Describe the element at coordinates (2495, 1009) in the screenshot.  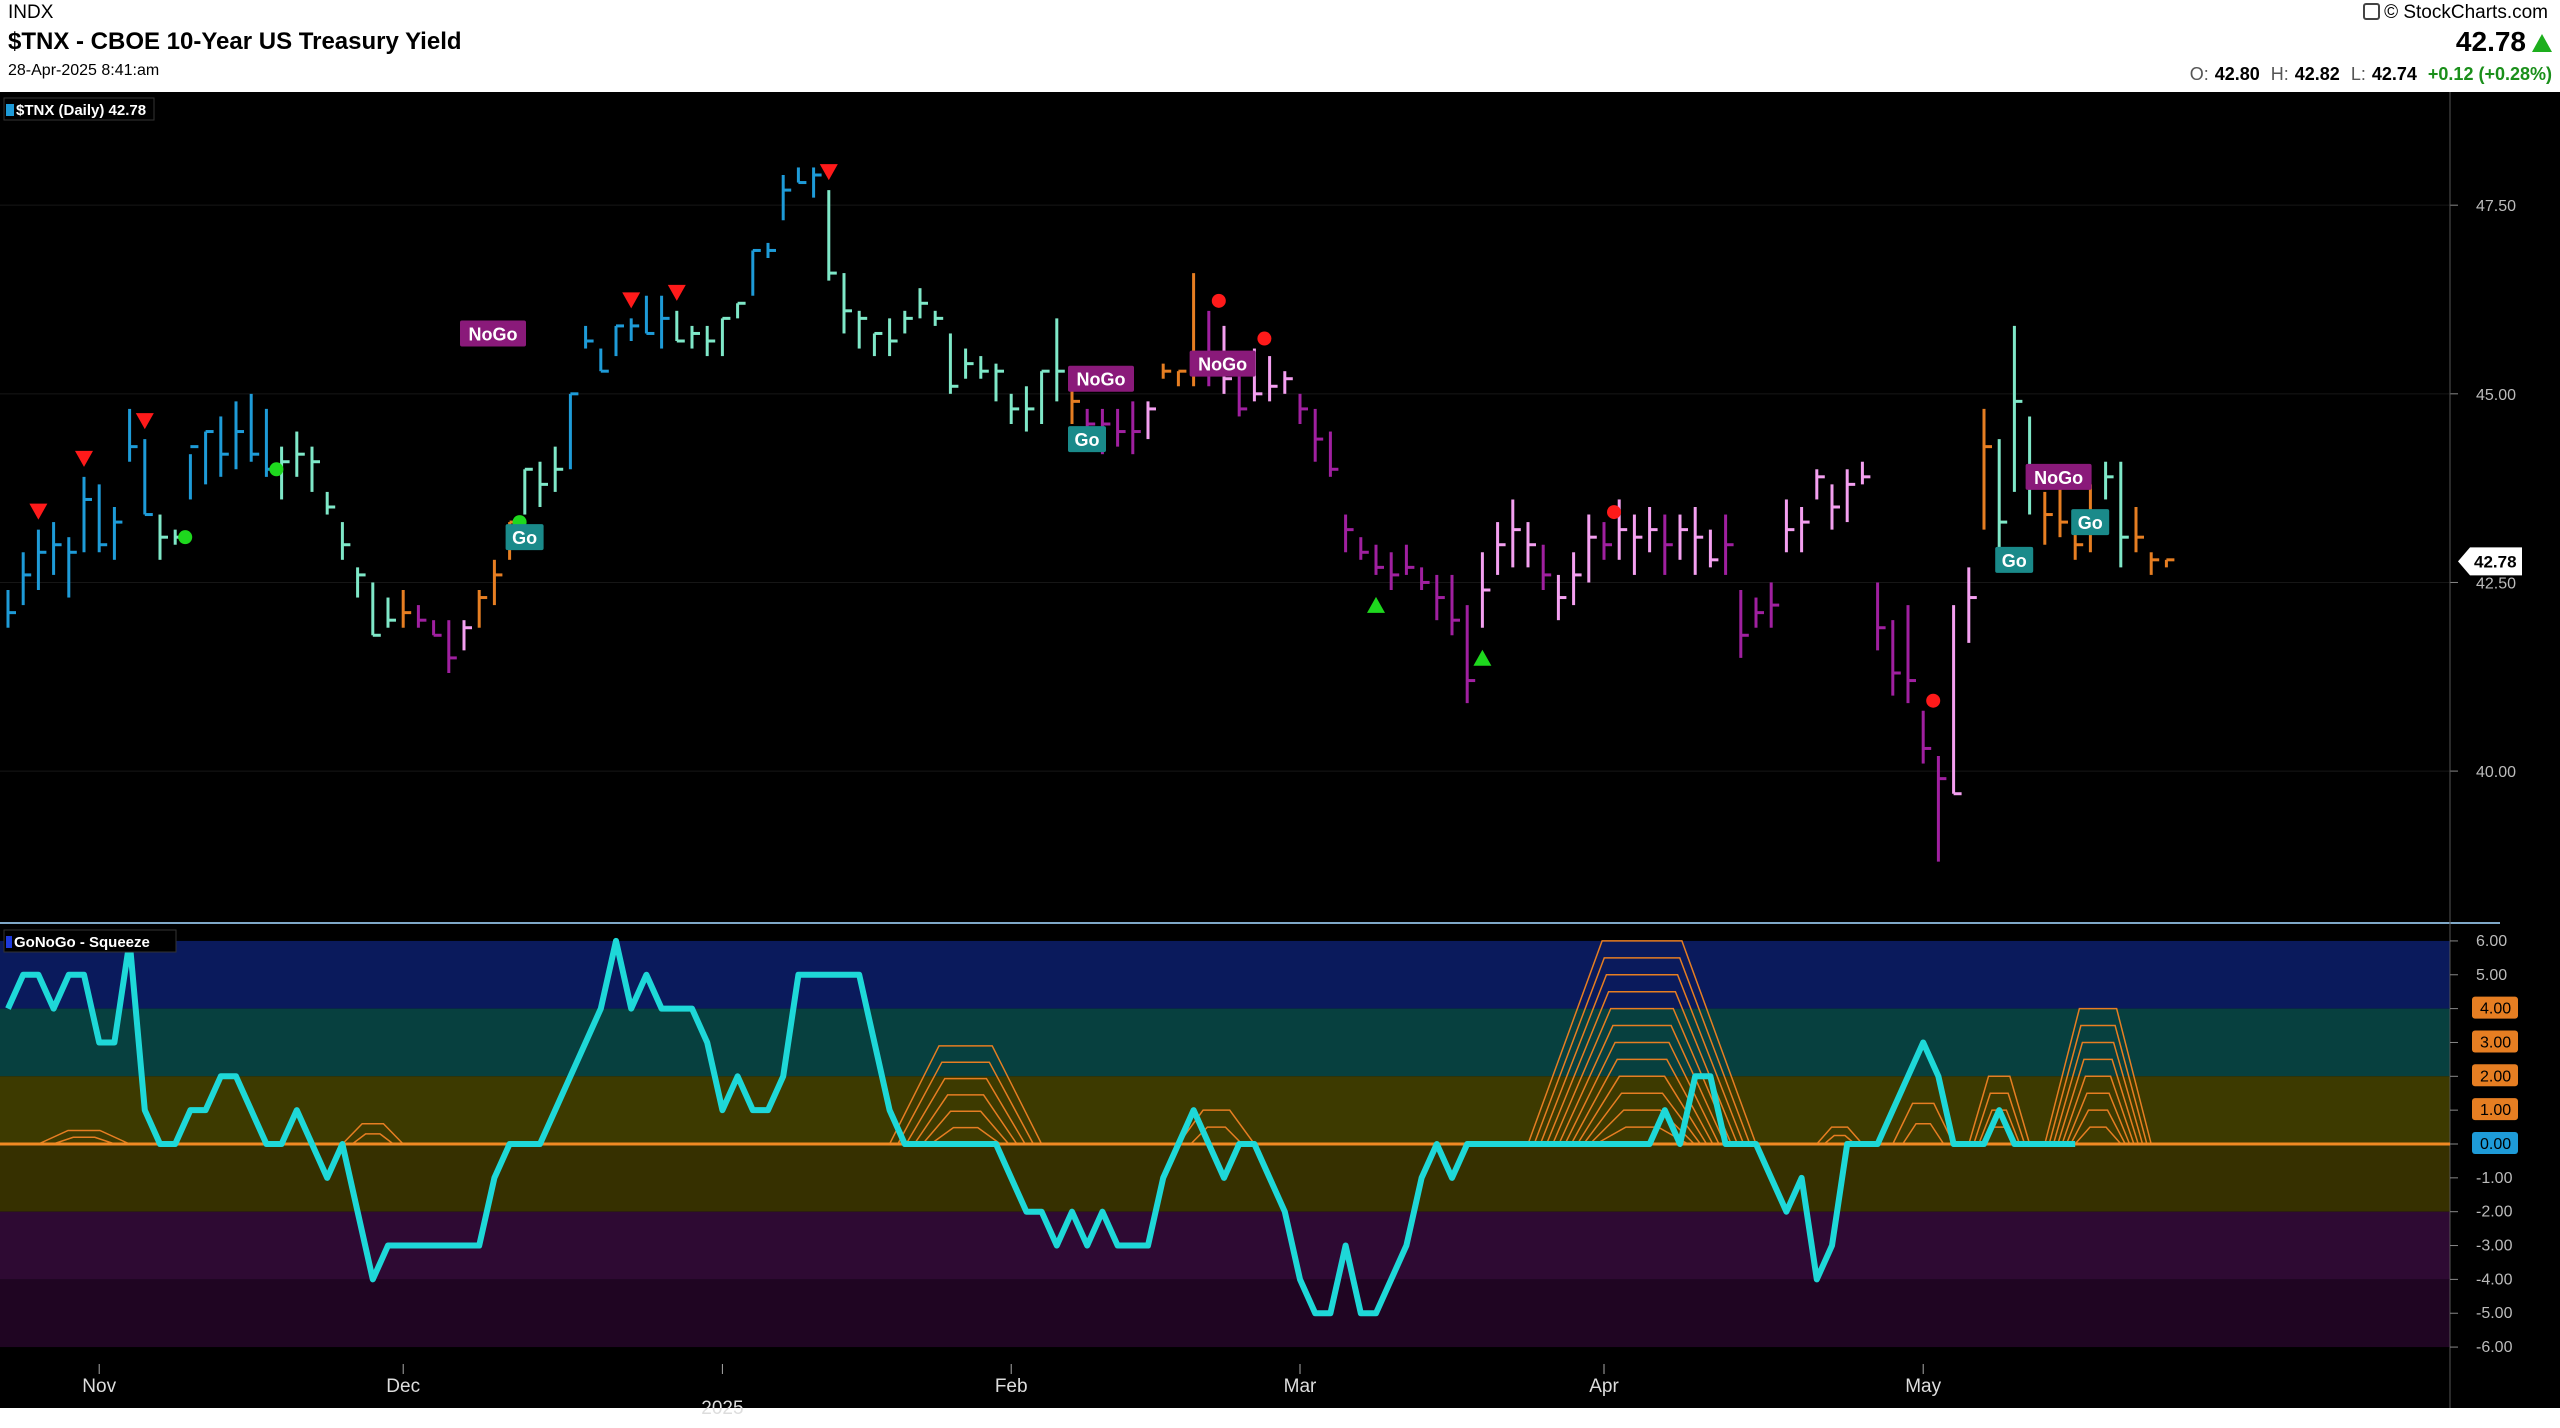
I see `oscillator-tick-label: 4.00` at that location.